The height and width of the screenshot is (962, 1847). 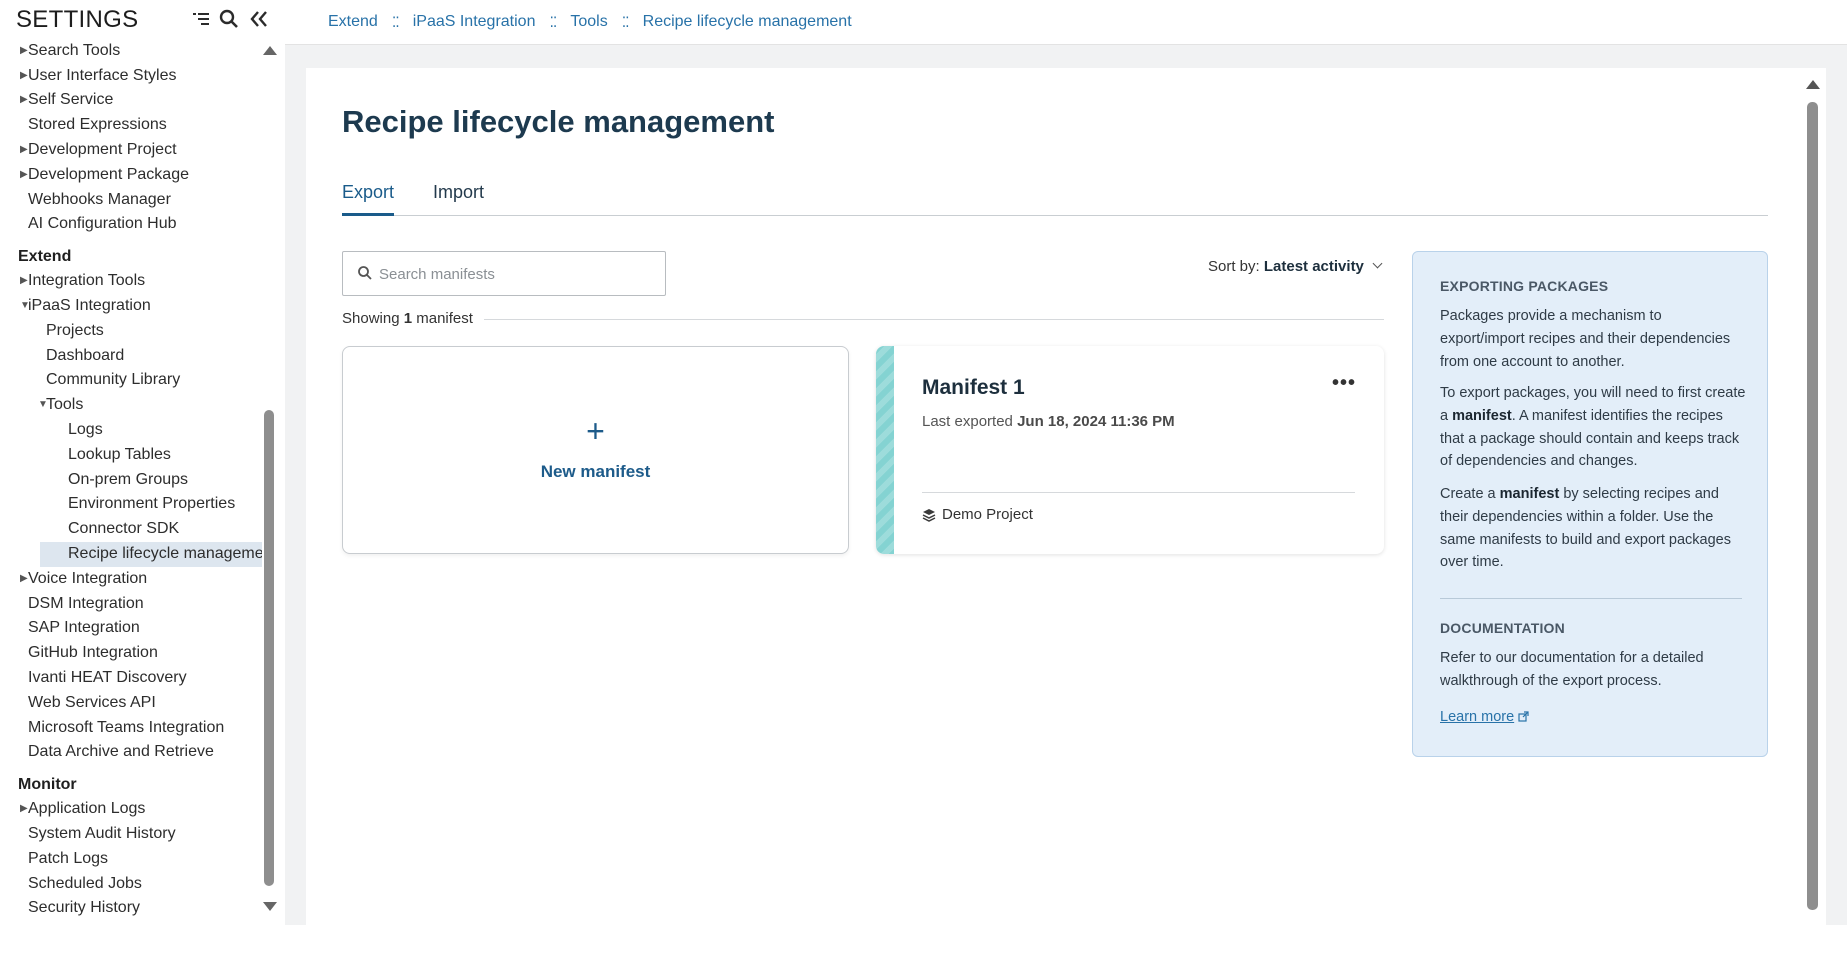 What do you see at coordinates (259, 19) in the screenshot?
I see `collapse-double-chevron-icon` at bounding box center [259, 19].